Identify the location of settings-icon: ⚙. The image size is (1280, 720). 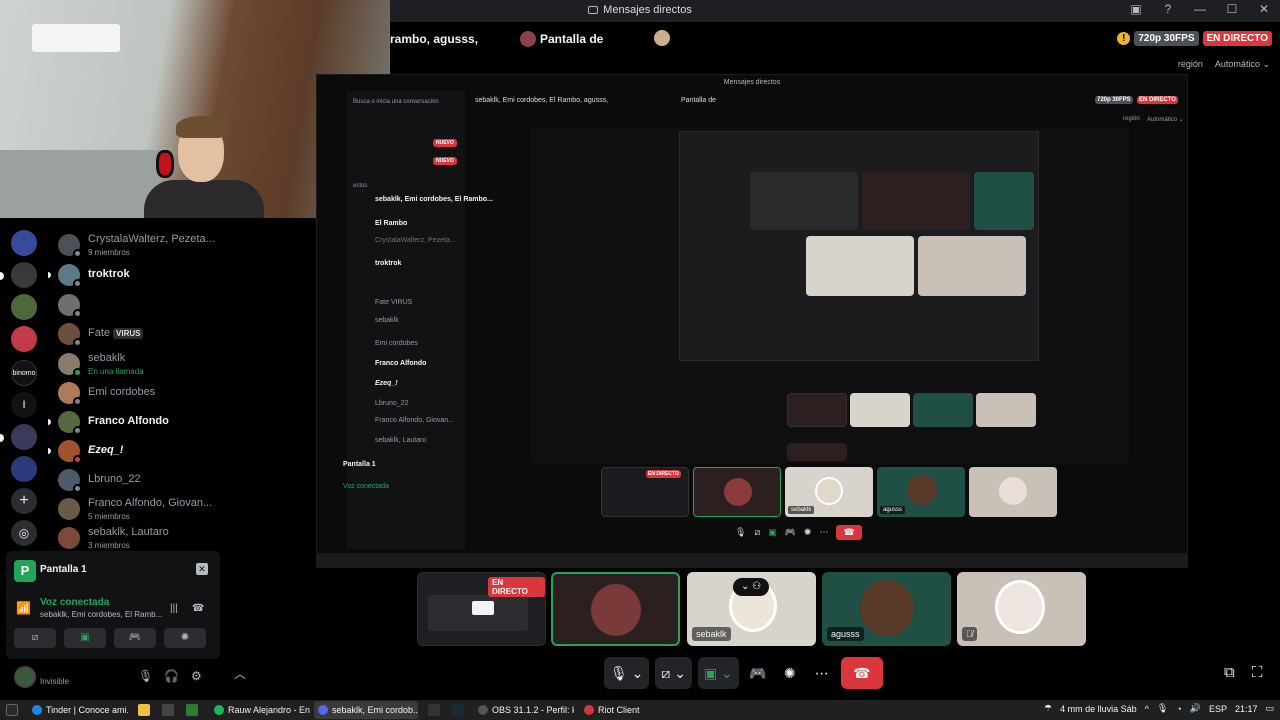
(196, 676).